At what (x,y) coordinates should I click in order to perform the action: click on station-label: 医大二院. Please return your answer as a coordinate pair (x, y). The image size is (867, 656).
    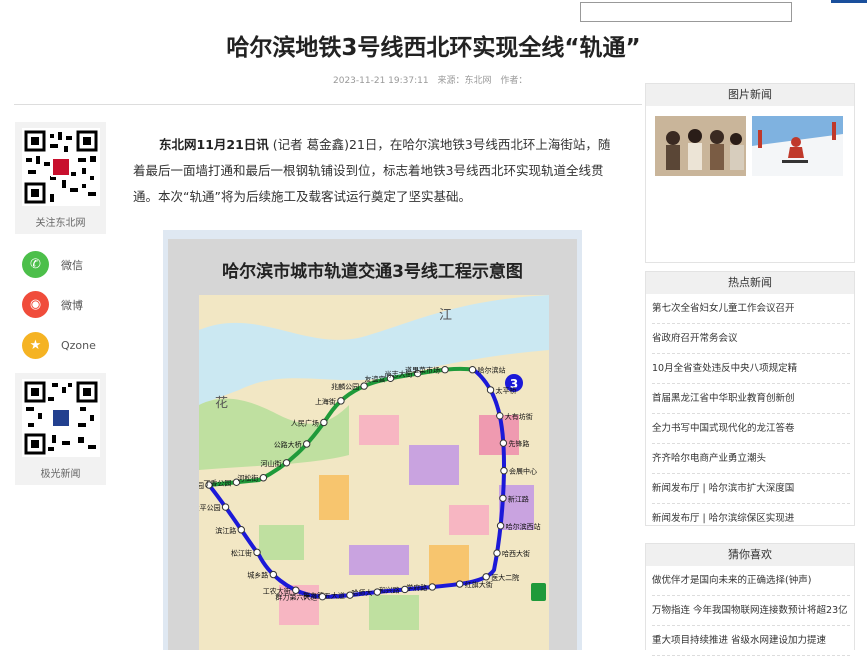
    Looking at the image, I should click on (505, 577).